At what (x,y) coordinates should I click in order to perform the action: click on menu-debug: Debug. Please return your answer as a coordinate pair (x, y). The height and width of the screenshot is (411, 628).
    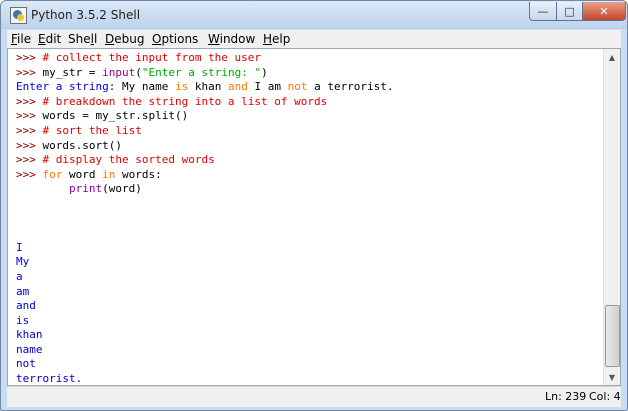
    Looking at the image, I should click on (124, 39).